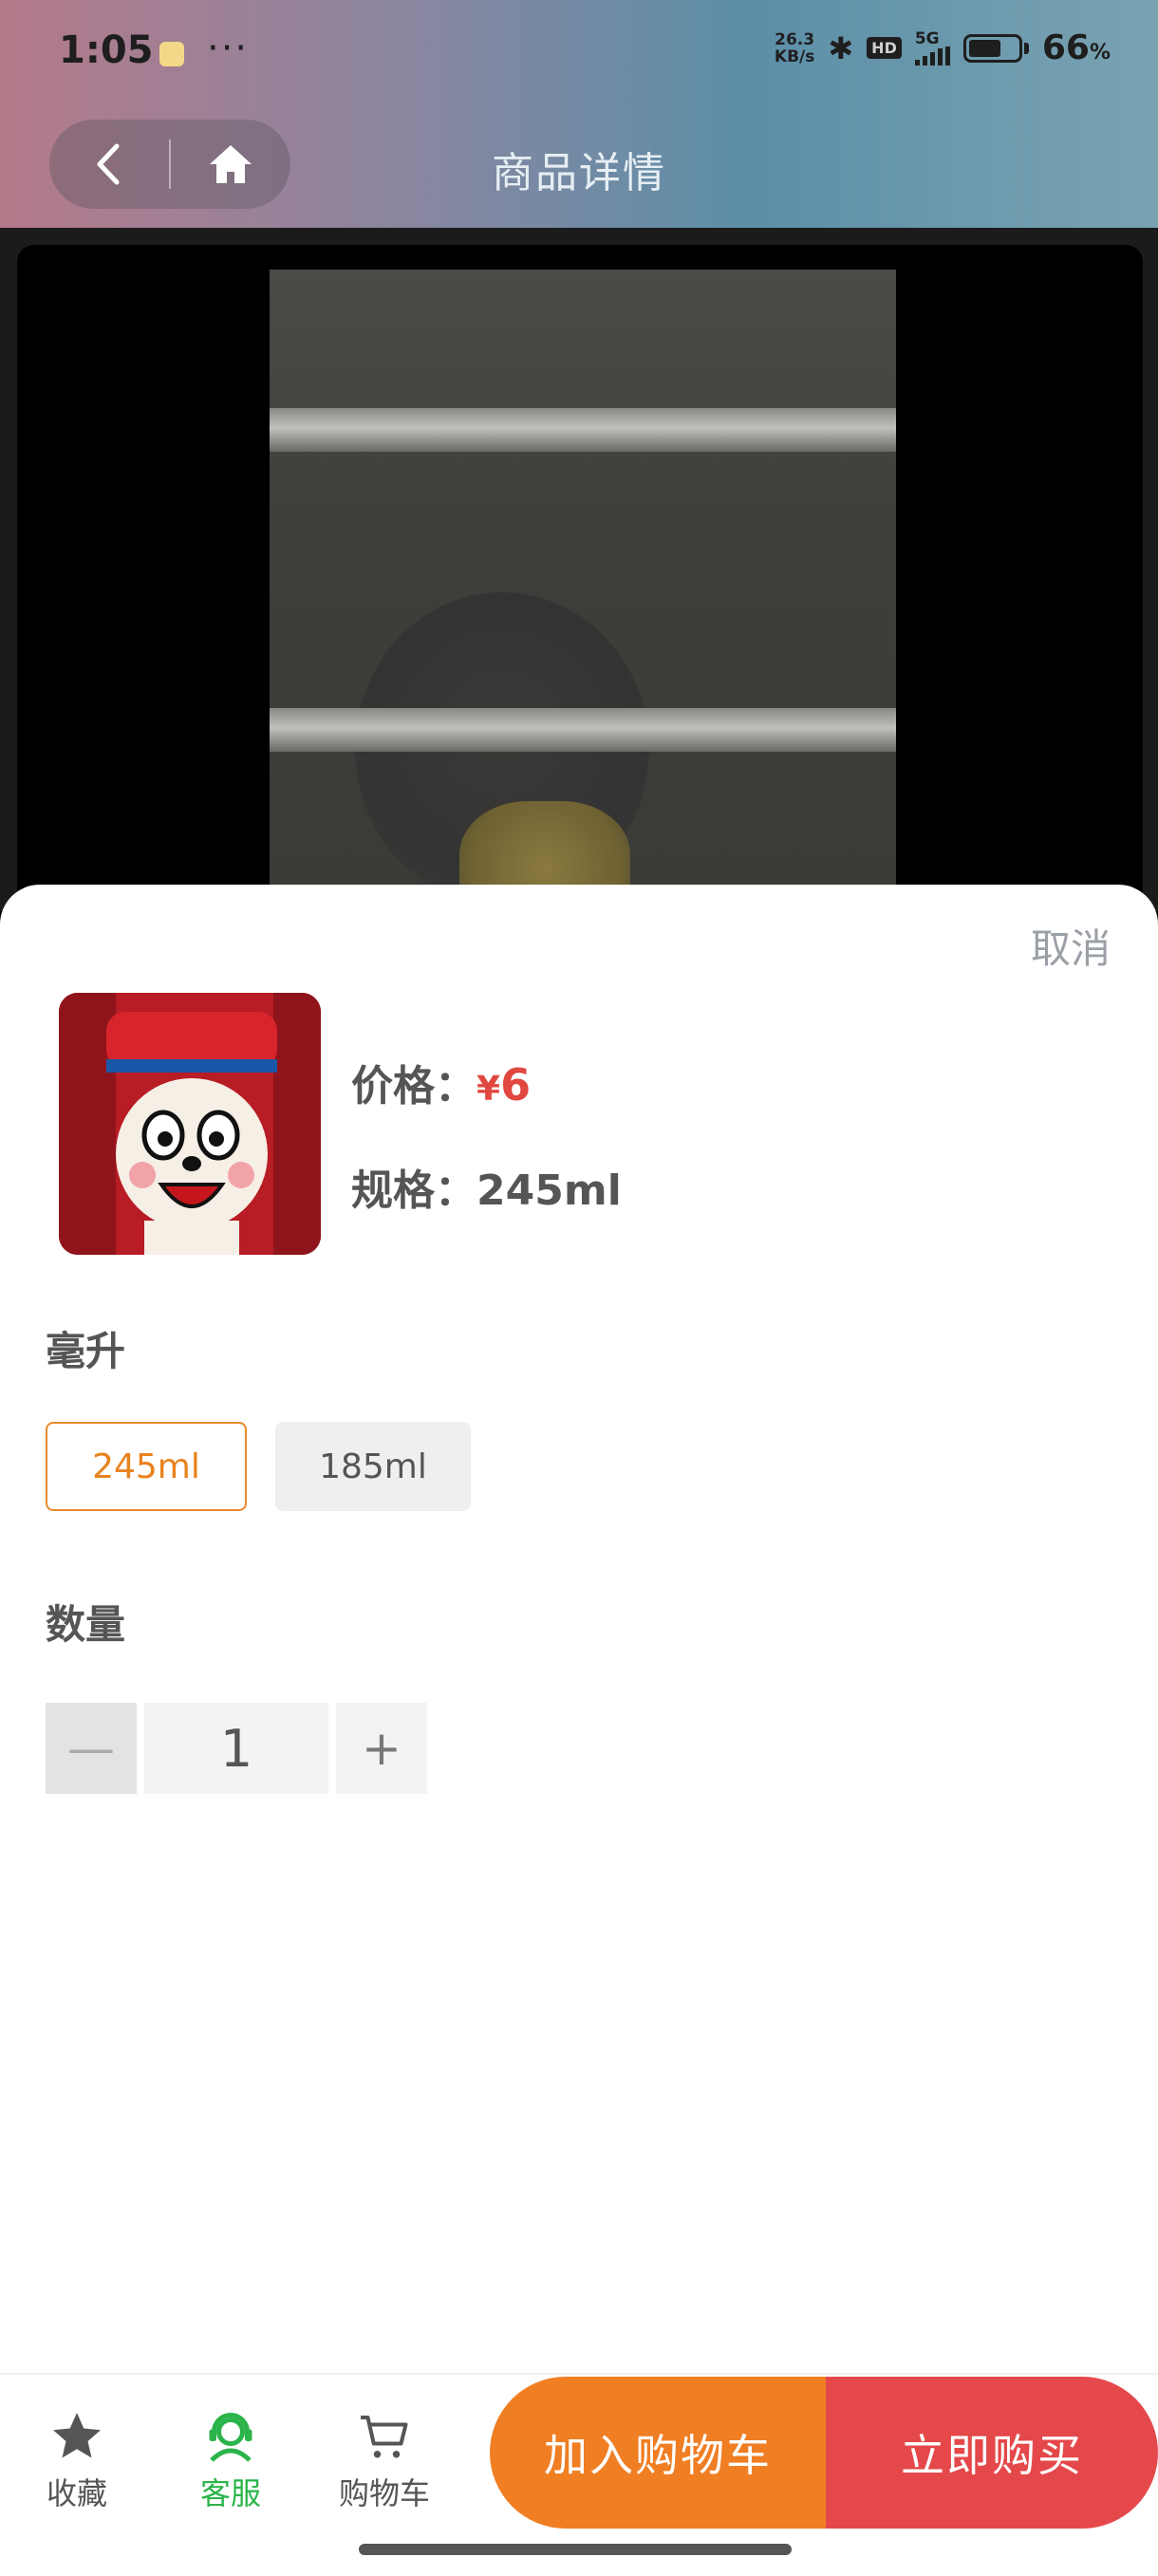  I want to click on status-right: 26.3 KB/s ✱ HD 5G 66%, so click(943, 48).